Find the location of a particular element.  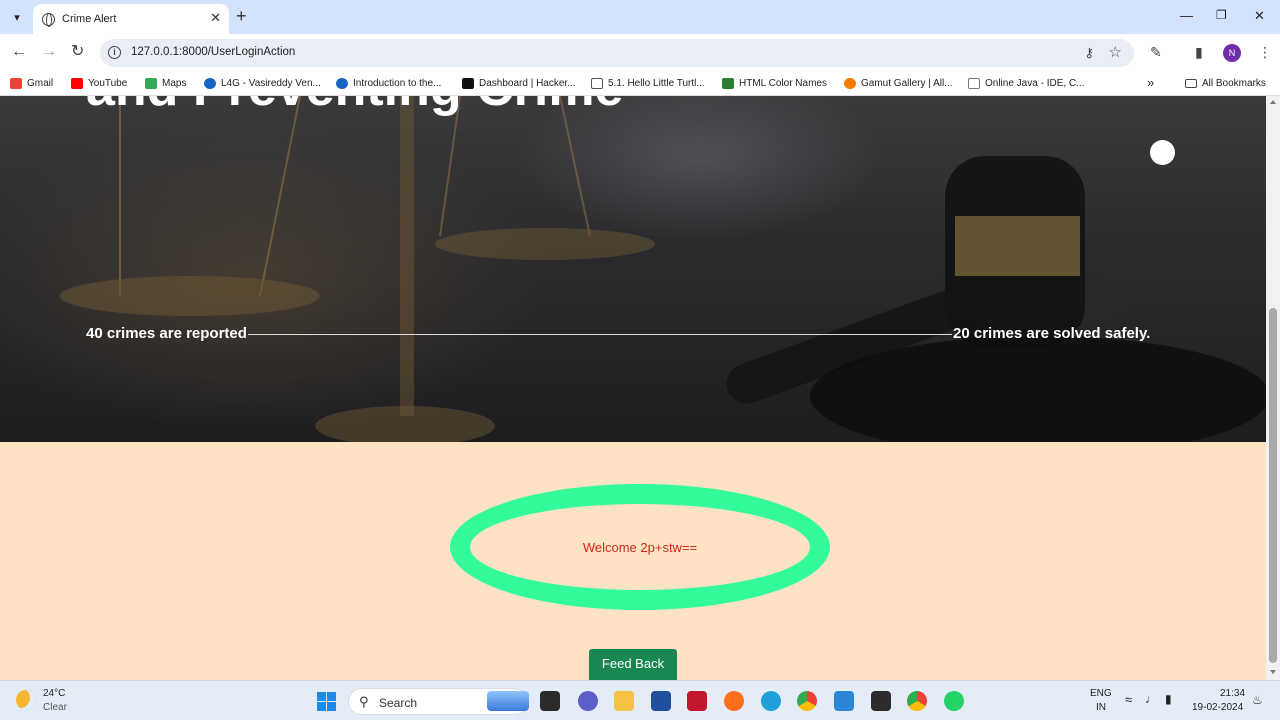

file-explorer-icon is located at coordinates (624, 701).